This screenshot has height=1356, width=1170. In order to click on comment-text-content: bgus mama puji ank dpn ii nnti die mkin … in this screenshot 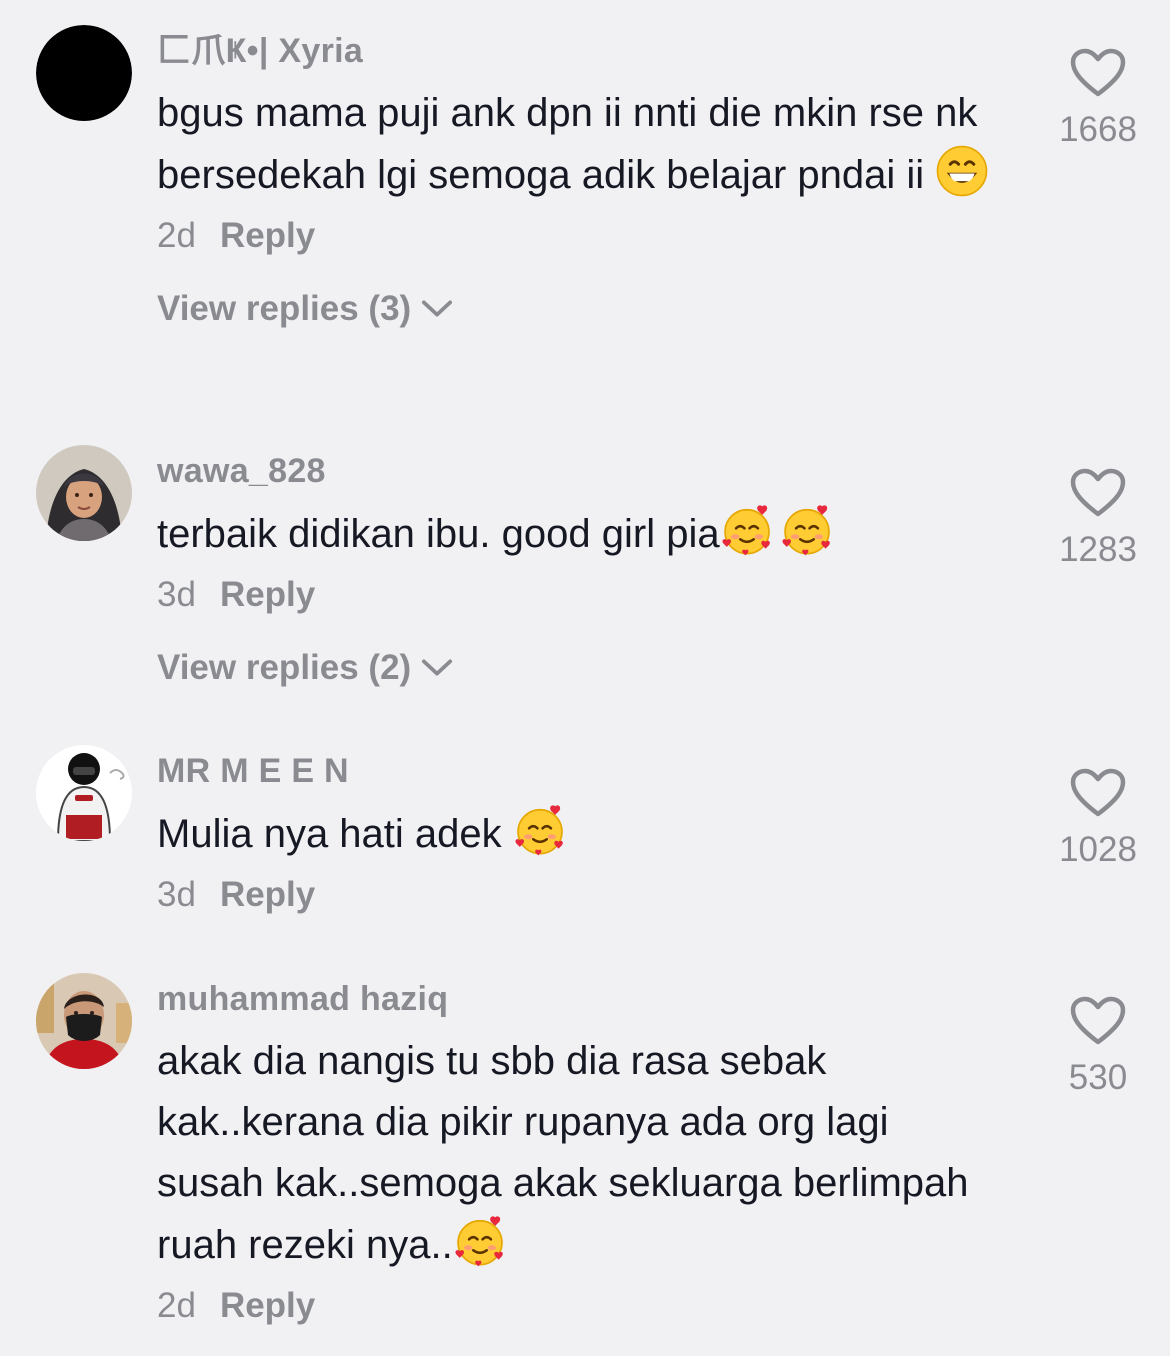, I will do `click(567, 144)`.